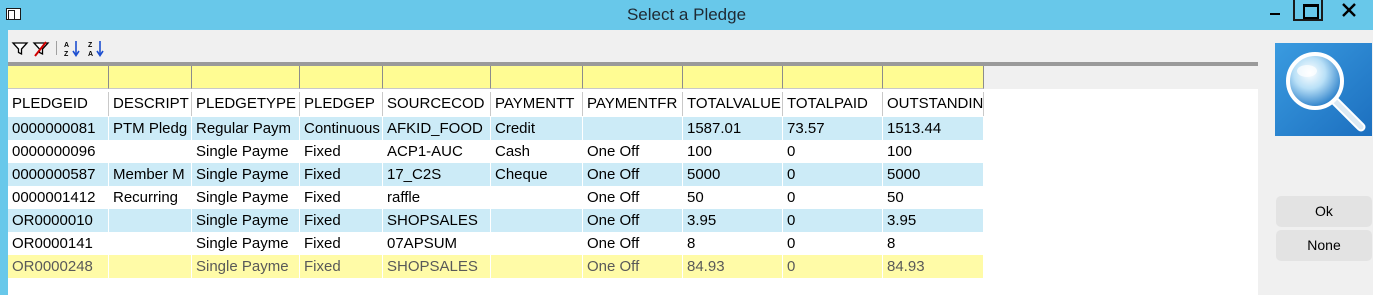 The height and width of the screenshot is (295, 1373). I want to click on sort-ascending-icon: A Z, so click(72, 48).